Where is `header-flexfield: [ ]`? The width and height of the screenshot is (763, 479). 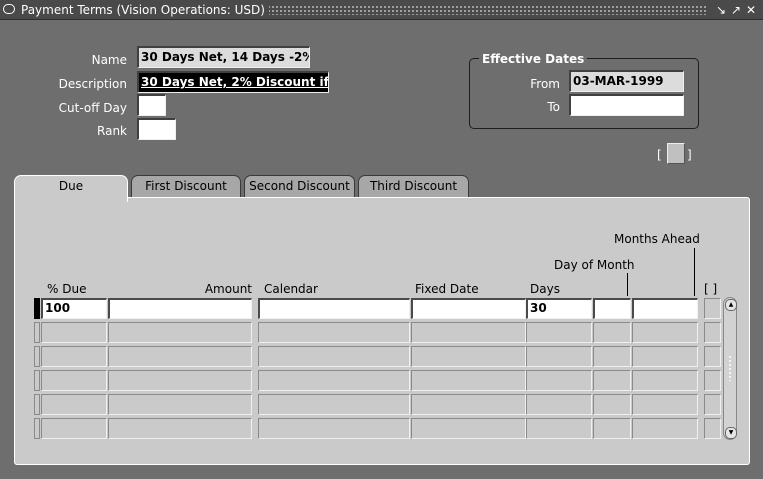
header-flexfield: [ ] is located at coordinates (711, 289).